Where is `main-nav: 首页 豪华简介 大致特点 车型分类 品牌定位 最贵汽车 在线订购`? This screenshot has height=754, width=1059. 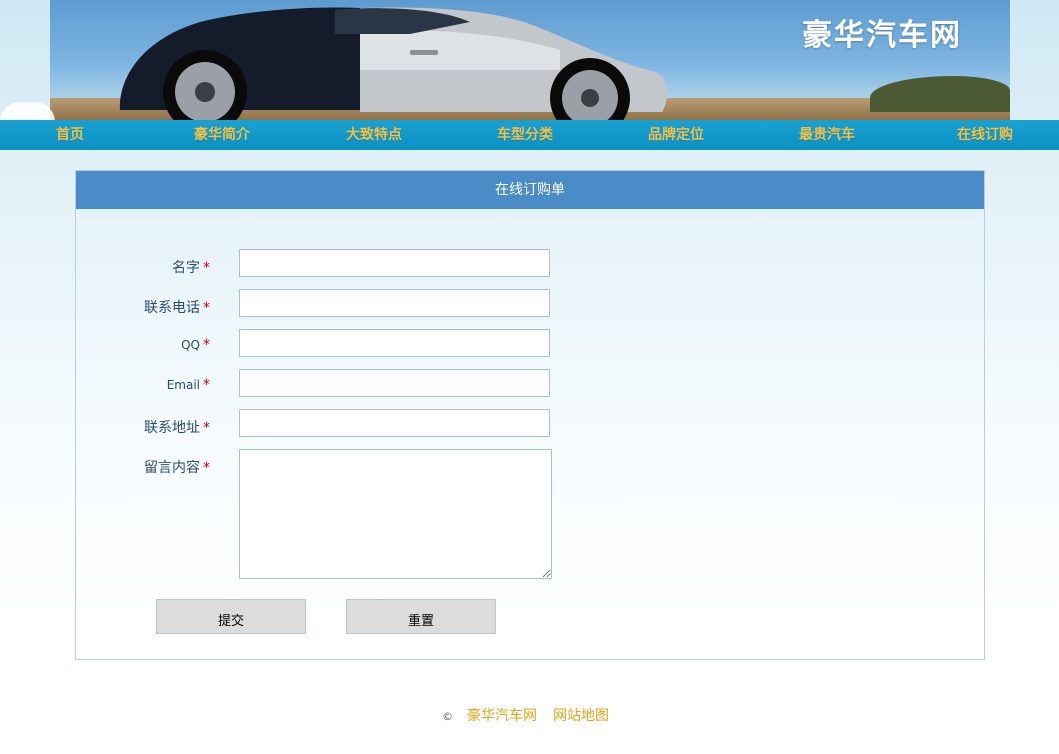
main-nav: 首页 豪华简介 大致特点 车型分类 品牌定位 最贵汽车 在线订购 is located at coordinates (529, 135).